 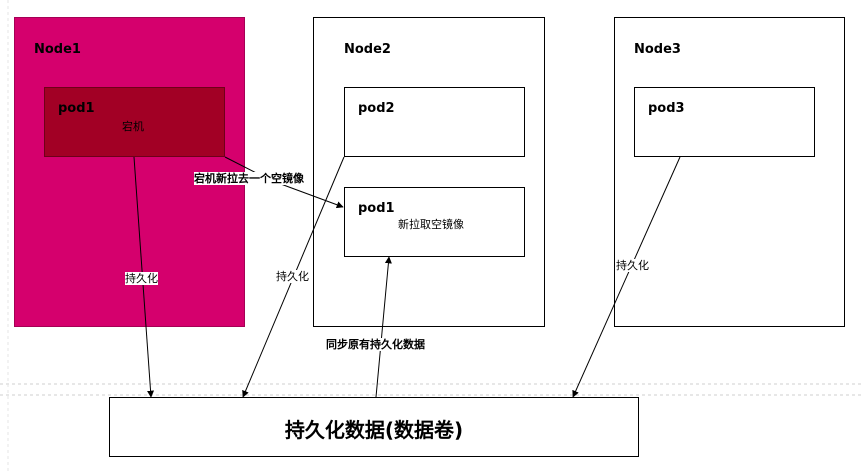 I want to click on edge-sync, so click(x=383, y=327).